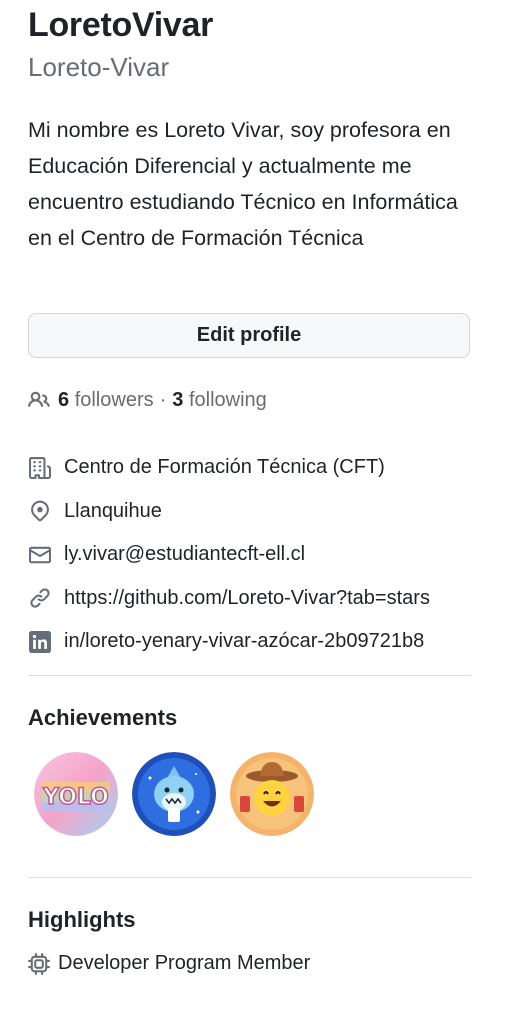  I want to click on highlight-item: Developer Program Member, so click(169, 963).